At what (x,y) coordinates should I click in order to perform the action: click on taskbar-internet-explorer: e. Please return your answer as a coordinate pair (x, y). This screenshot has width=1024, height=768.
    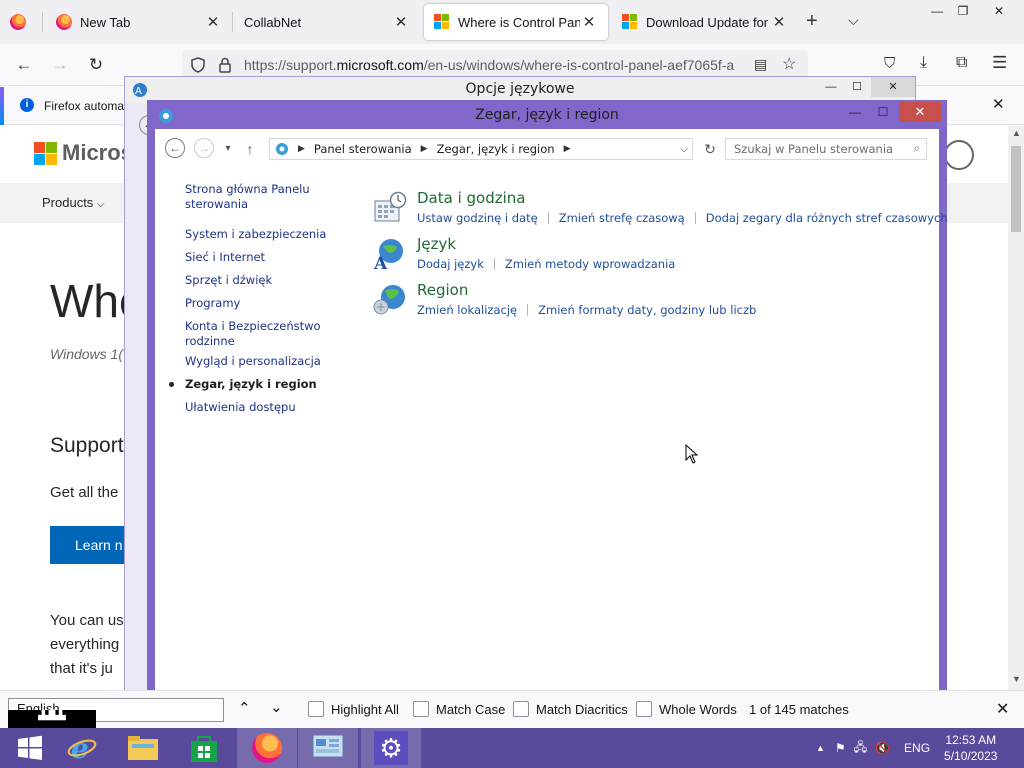
    Looking at the image, I should click on (82, 748).